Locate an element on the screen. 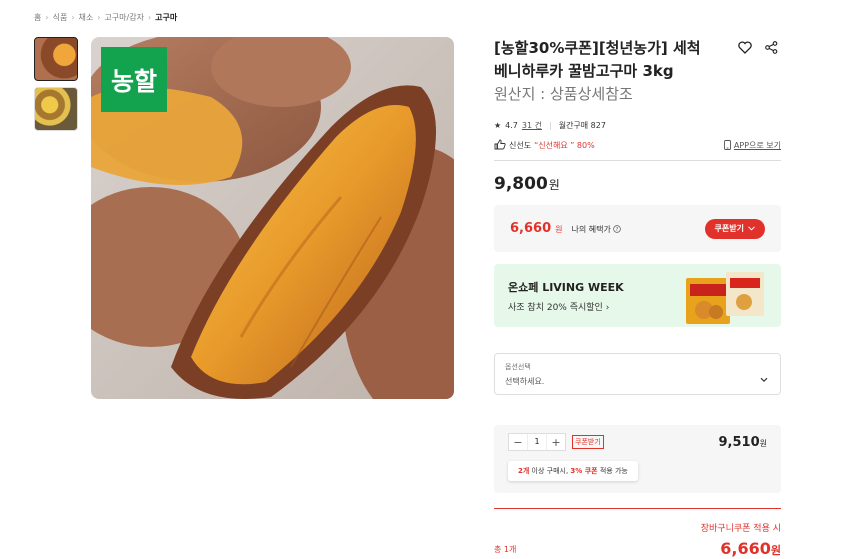  tip-count: 2개 is located at coordinates (524, 471).